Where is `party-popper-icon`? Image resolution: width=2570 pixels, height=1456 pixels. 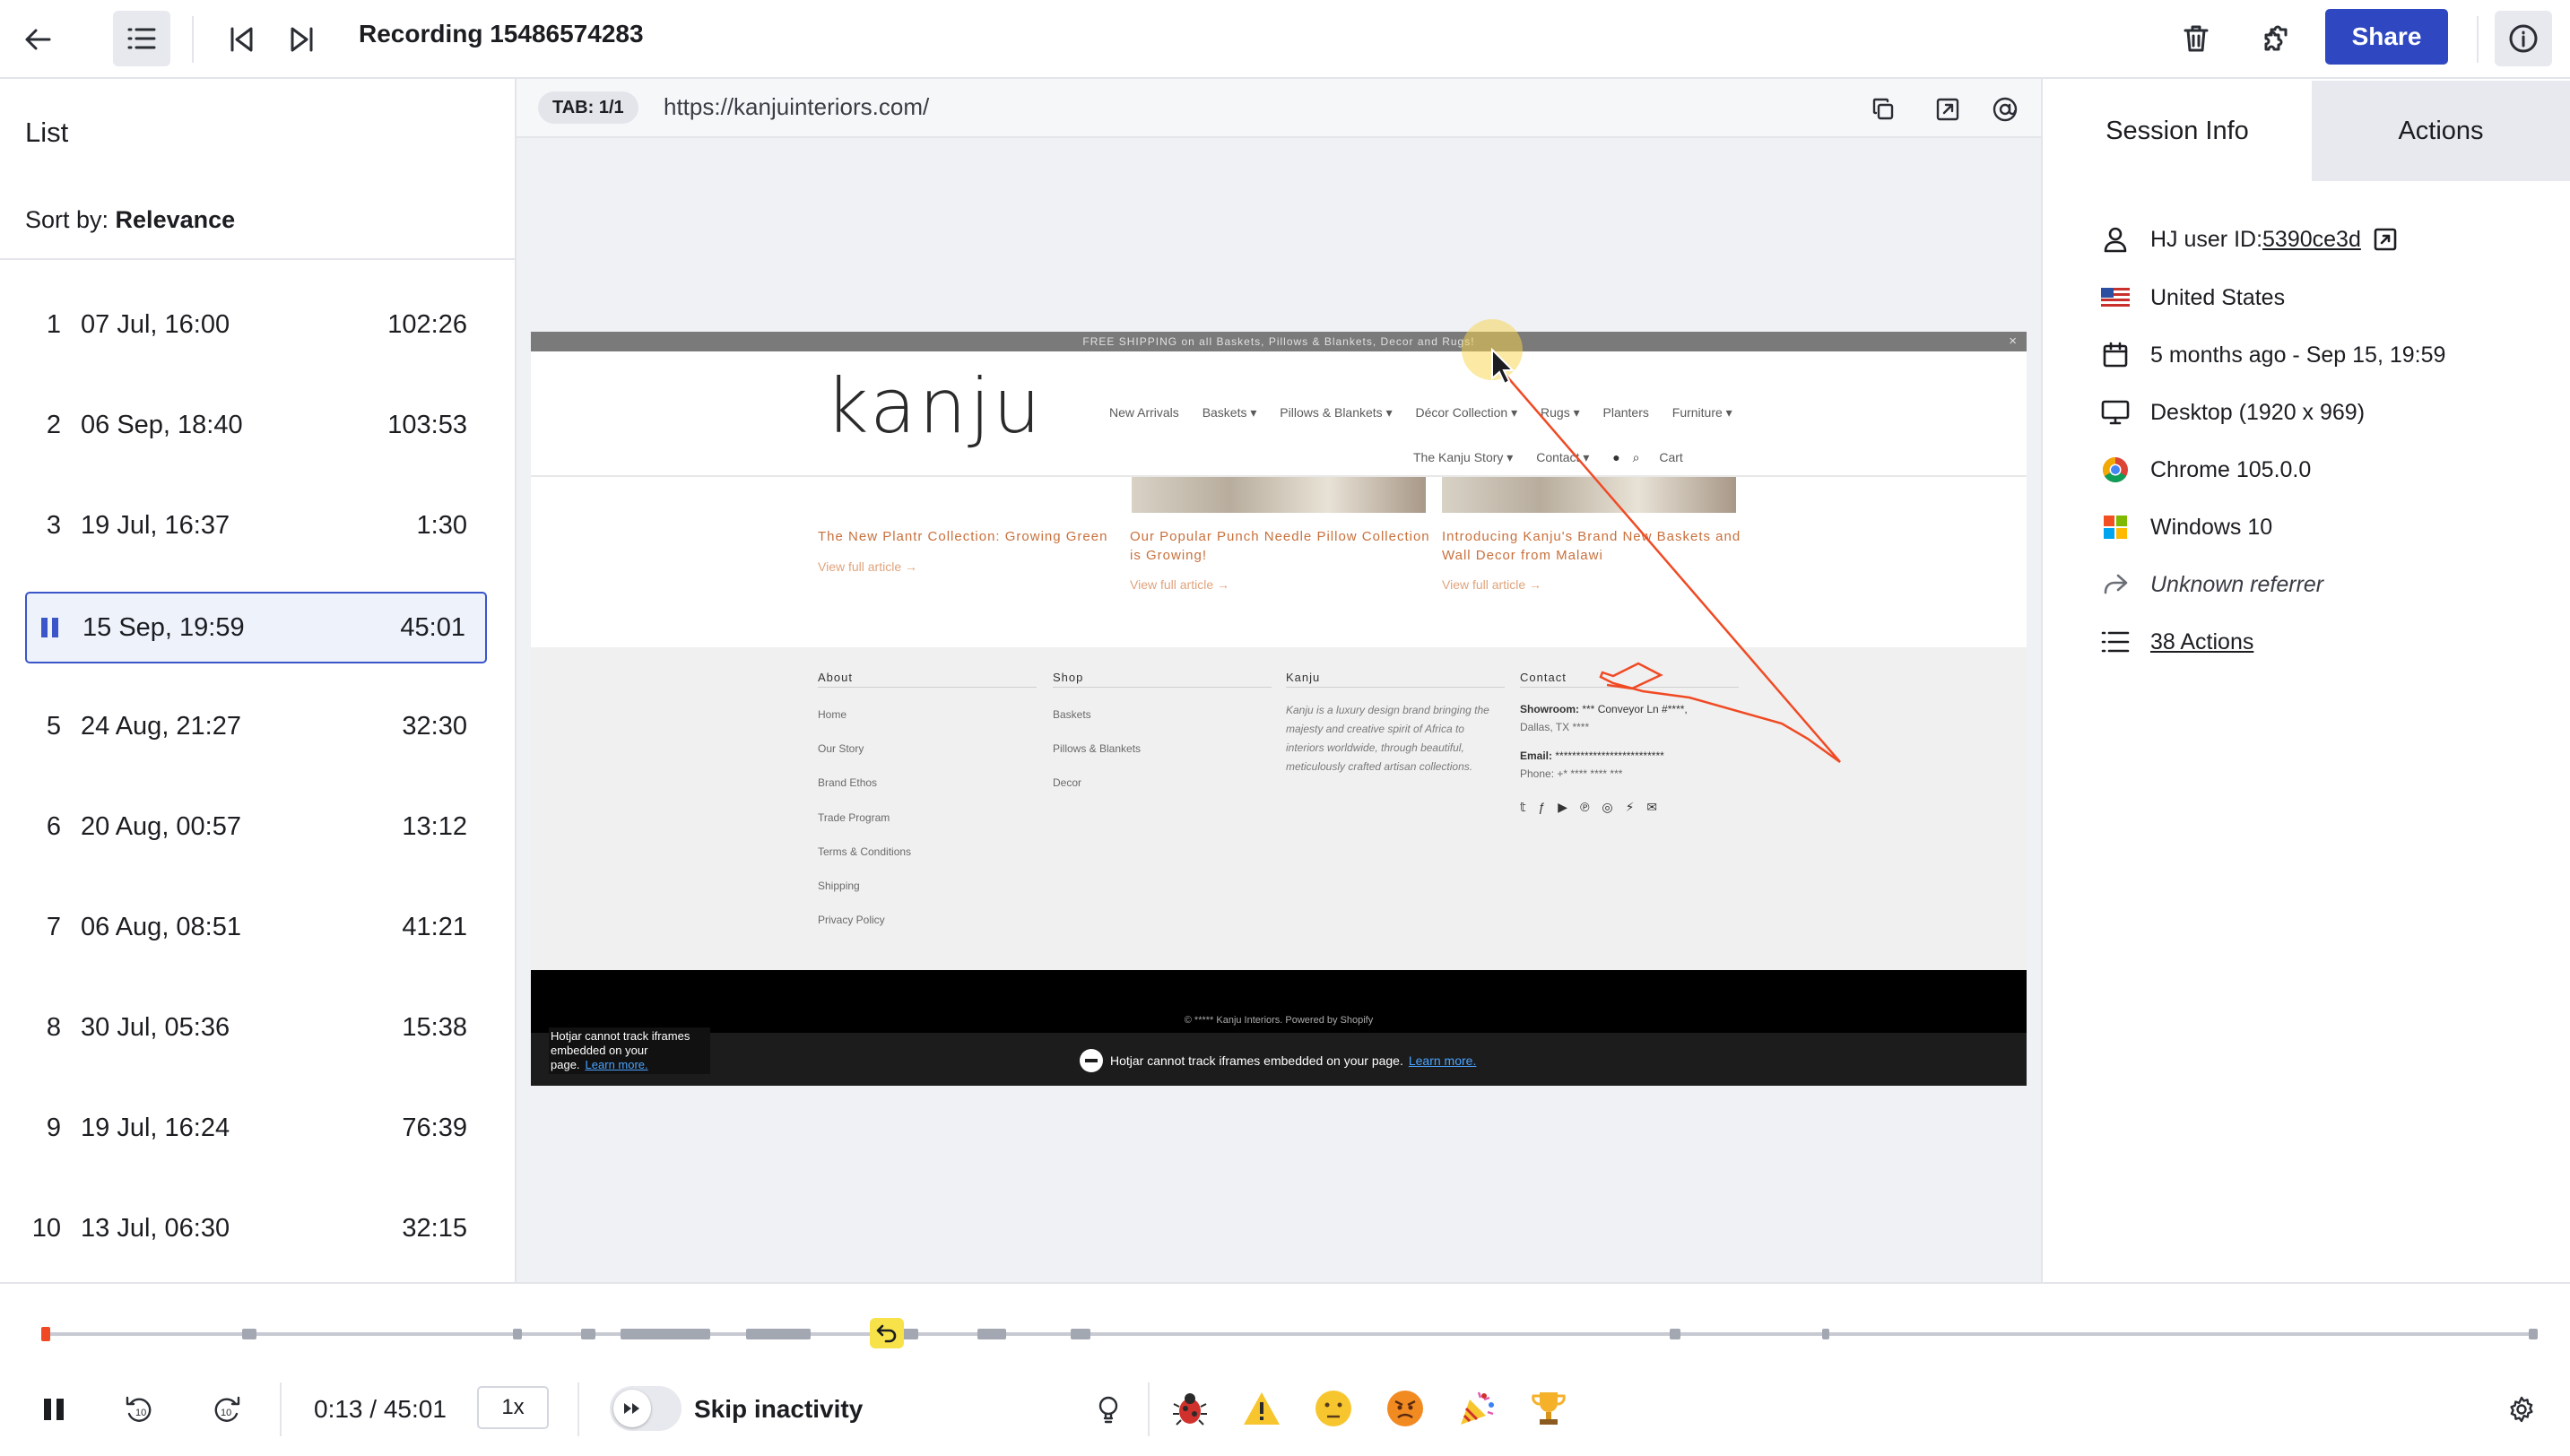
party-popper-icon is located at coordinates (1477, 1408).